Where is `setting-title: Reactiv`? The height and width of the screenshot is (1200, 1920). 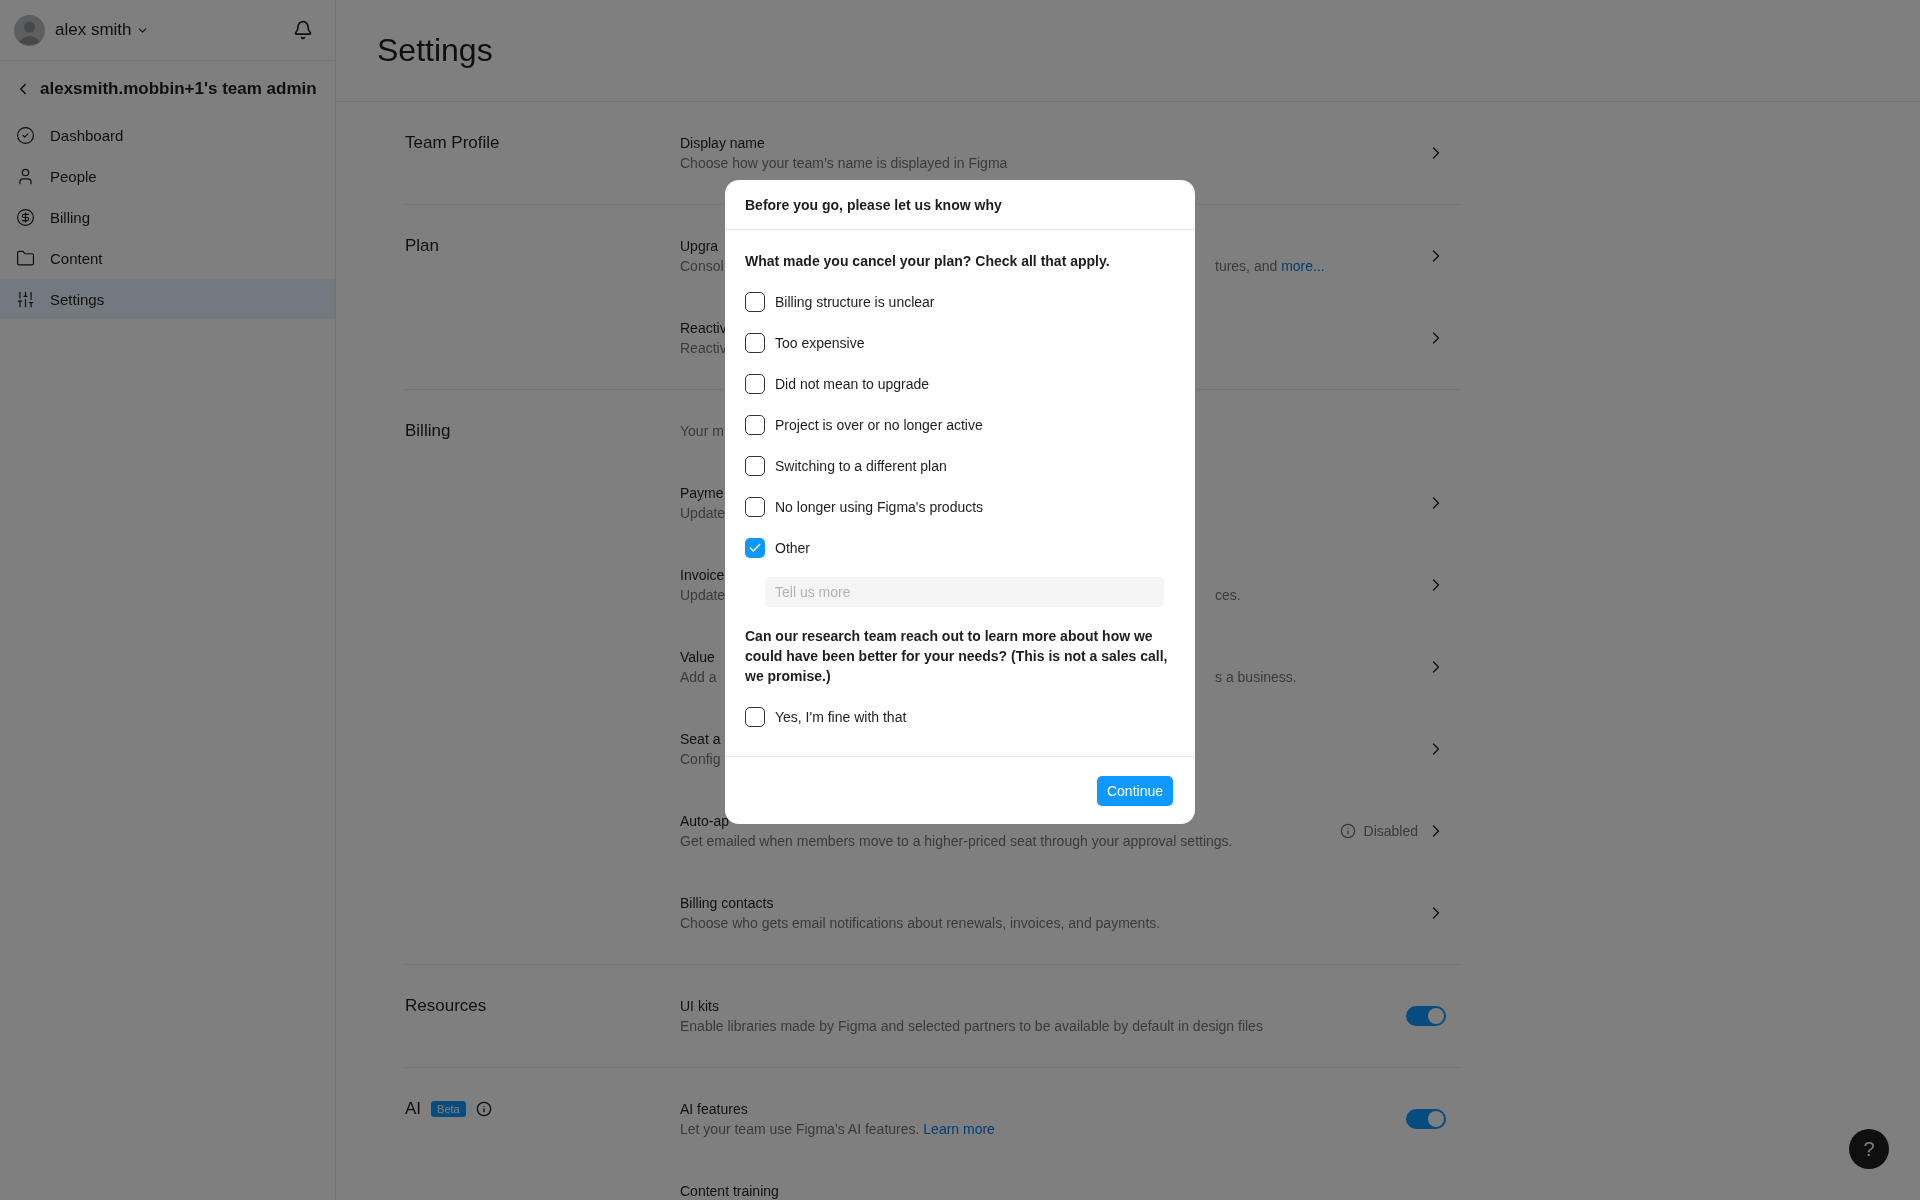
setting-title: Reactiv is located at coordinates (703, 328).